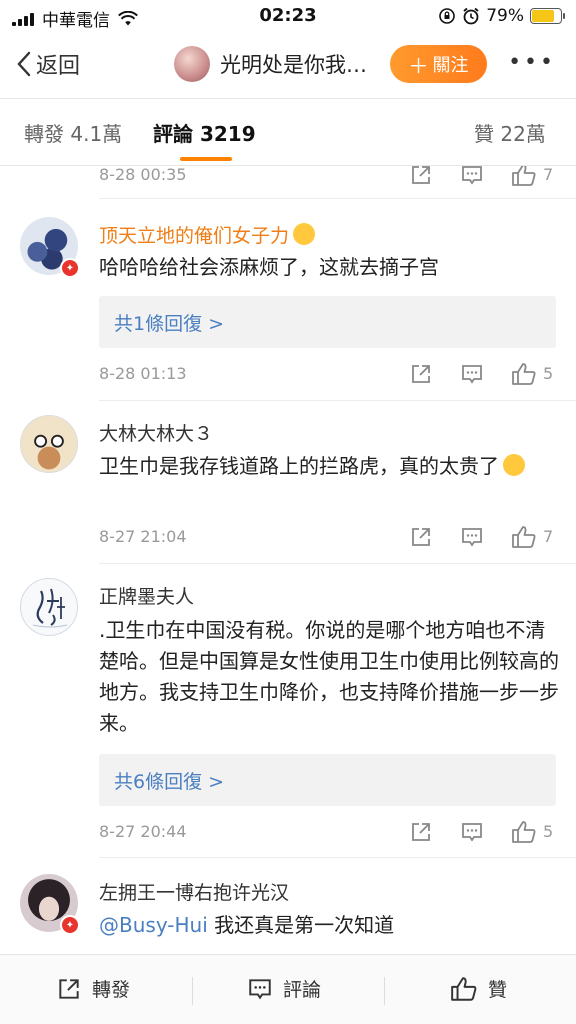  I want to click on comment-button: 評論, so click(284, 988).